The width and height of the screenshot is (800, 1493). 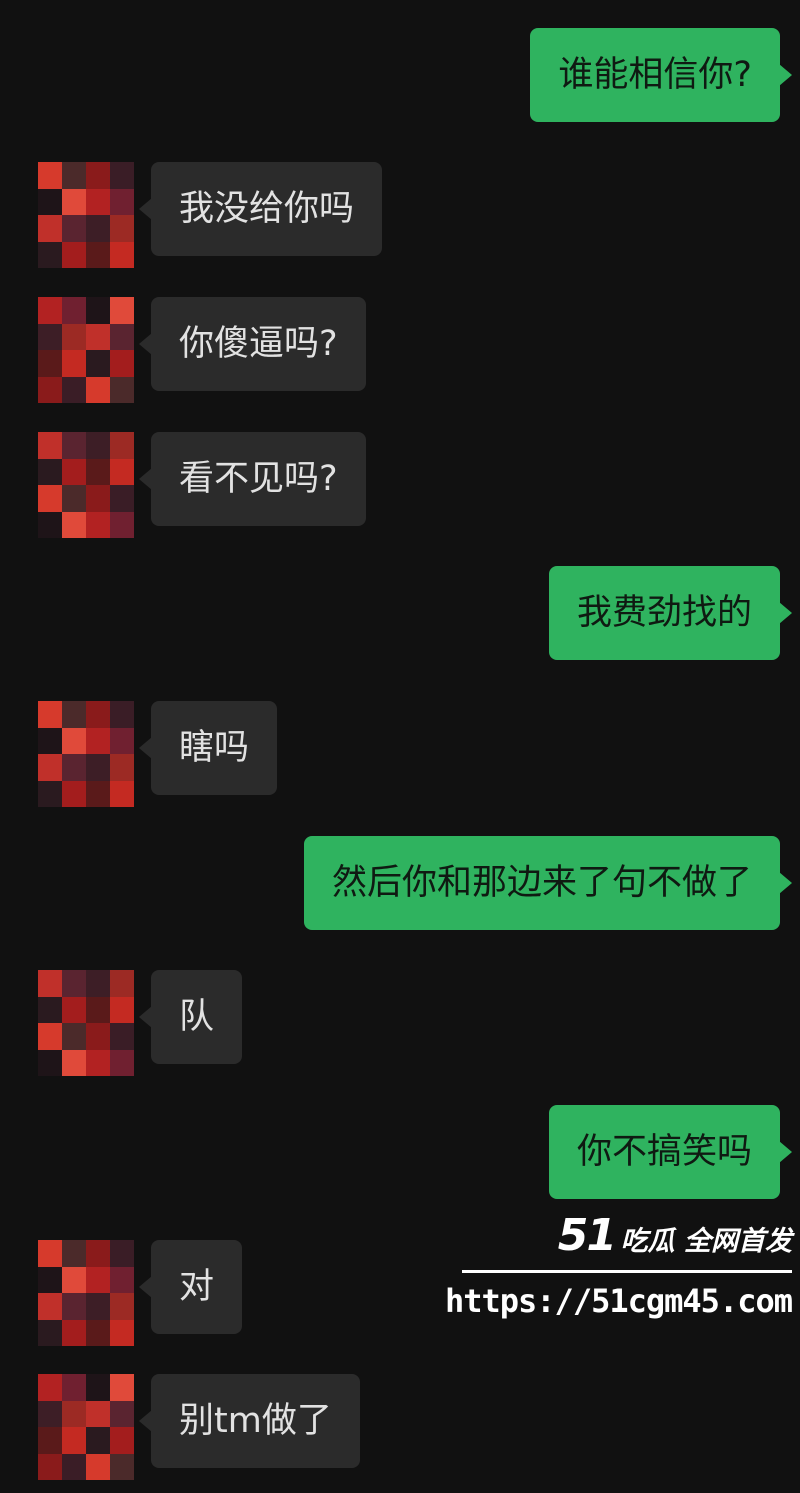 I want to click on watermark-url: https://51cgm45.com, so click(x=618, y=1301).